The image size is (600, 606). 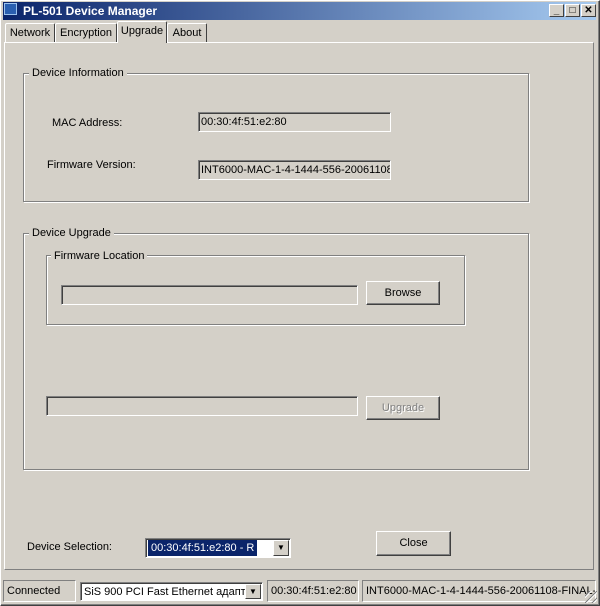 What do you see at coordinates (91, 165) in the screenshot?
I see `firmware-version-label: Firmware Version:` at bounding box center [91, 165].